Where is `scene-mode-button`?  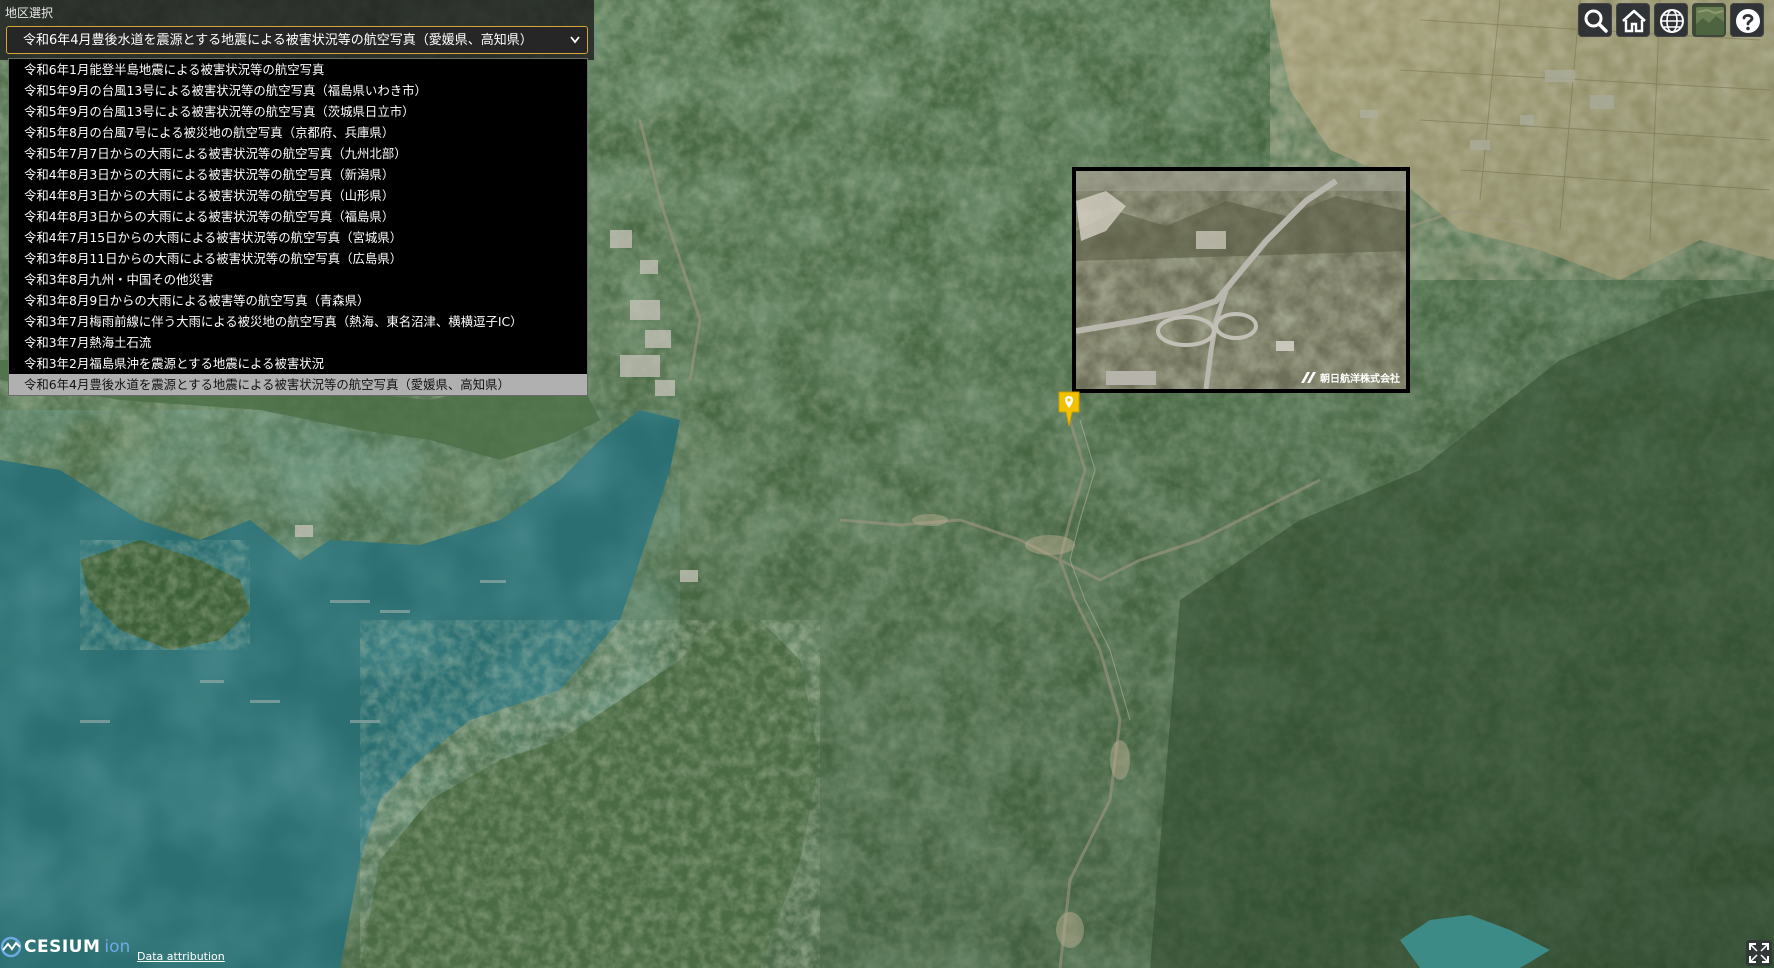
scene-mode-button is located at coordinates (1671, 20).